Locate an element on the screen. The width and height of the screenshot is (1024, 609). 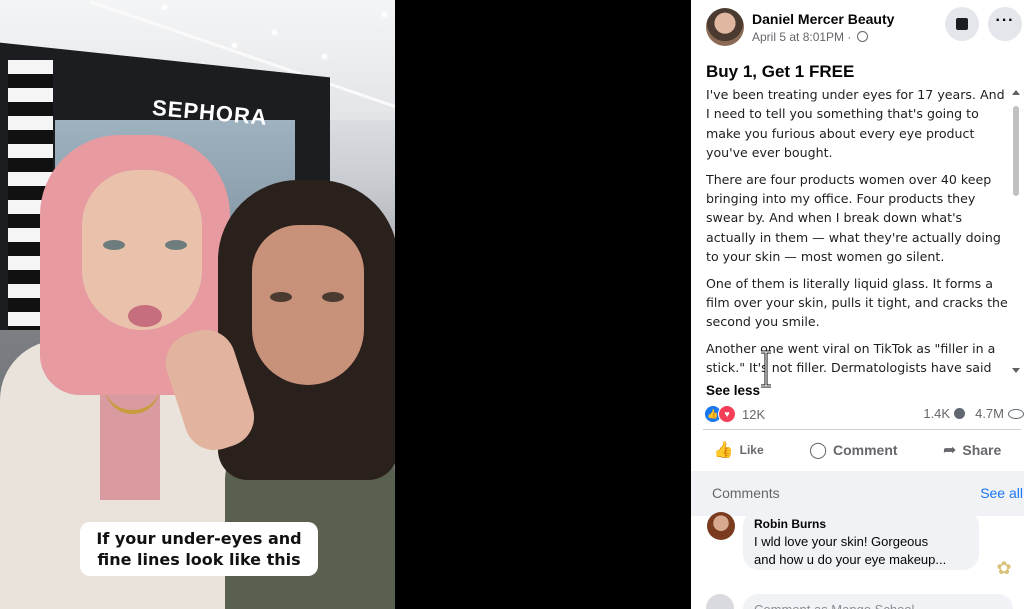
write-comment-bar: Comment as Mango School is located at coordinates (857, 599).